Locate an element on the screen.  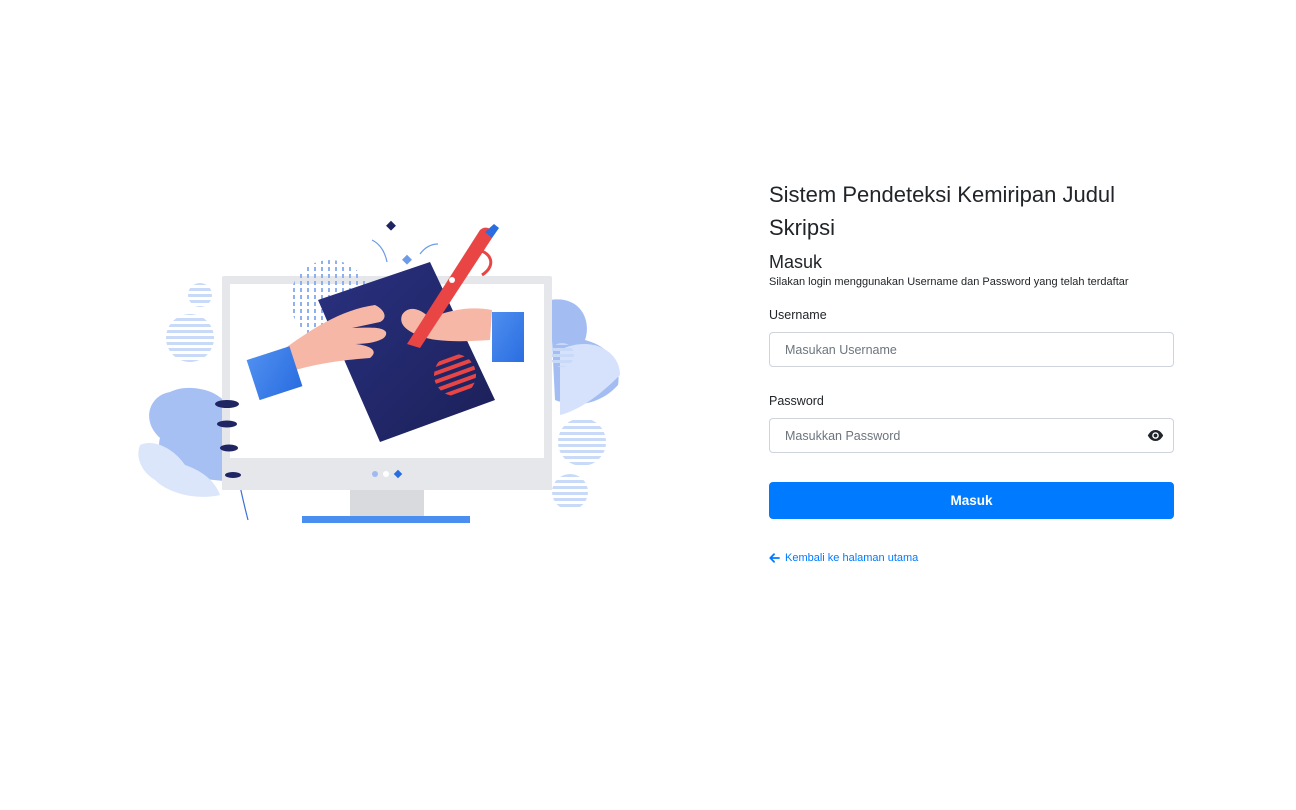
username-input is located at coordinates (971, 349).